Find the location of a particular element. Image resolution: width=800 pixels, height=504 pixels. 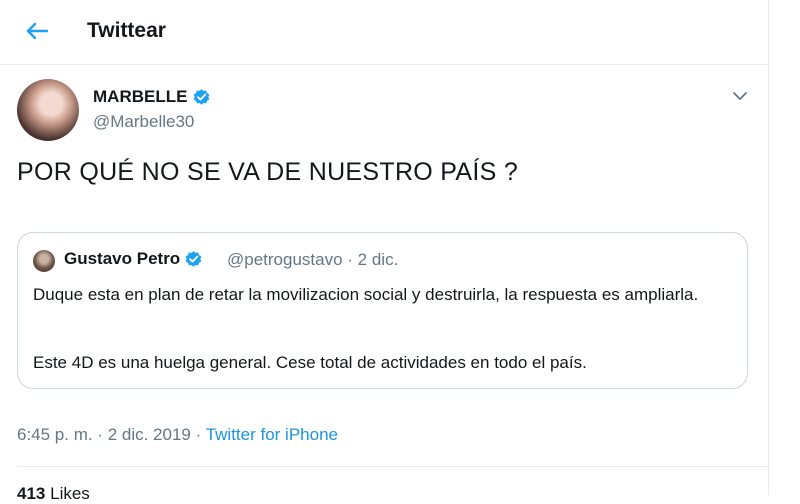

author-name-row: MARBELLE is located at coordinates (152, 97).